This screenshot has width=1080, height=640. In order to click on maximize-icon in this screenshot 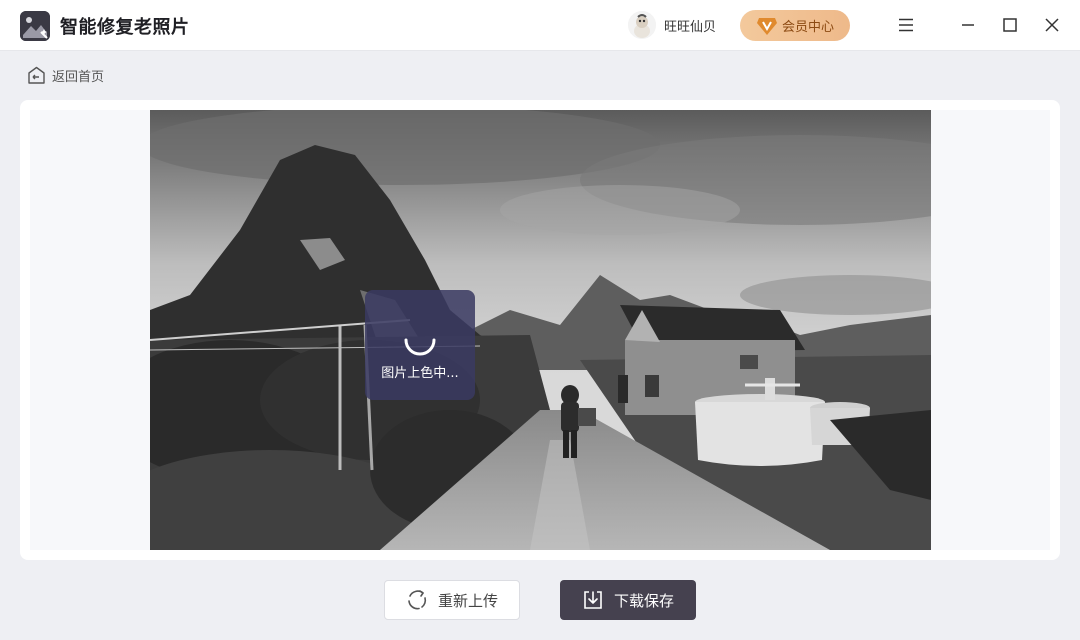, I will do `click(1010, 25)`.